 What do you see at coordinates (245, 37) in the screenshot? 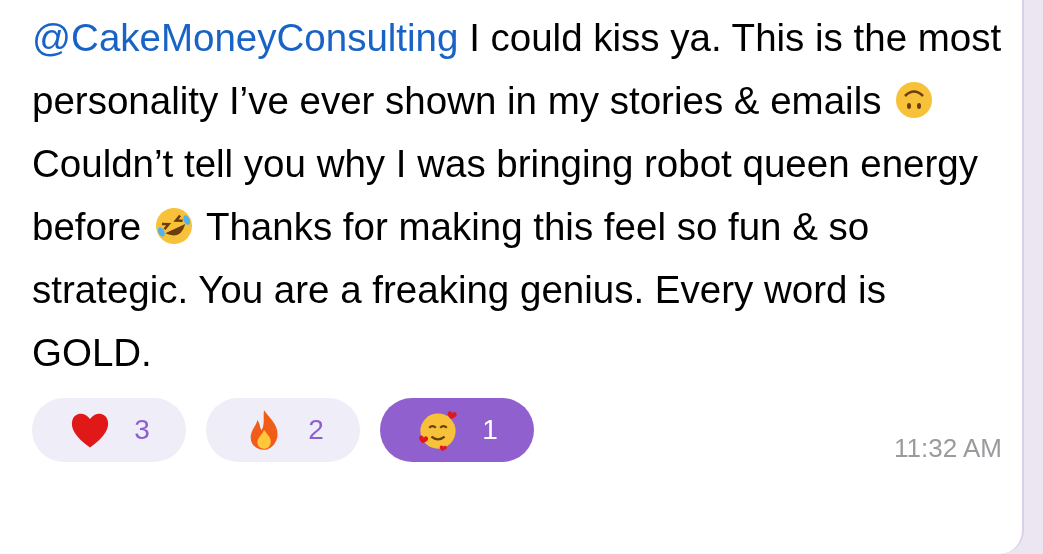
I see `mention-link: @CakeMoneyConsulting` at bounding box center [245, 37].